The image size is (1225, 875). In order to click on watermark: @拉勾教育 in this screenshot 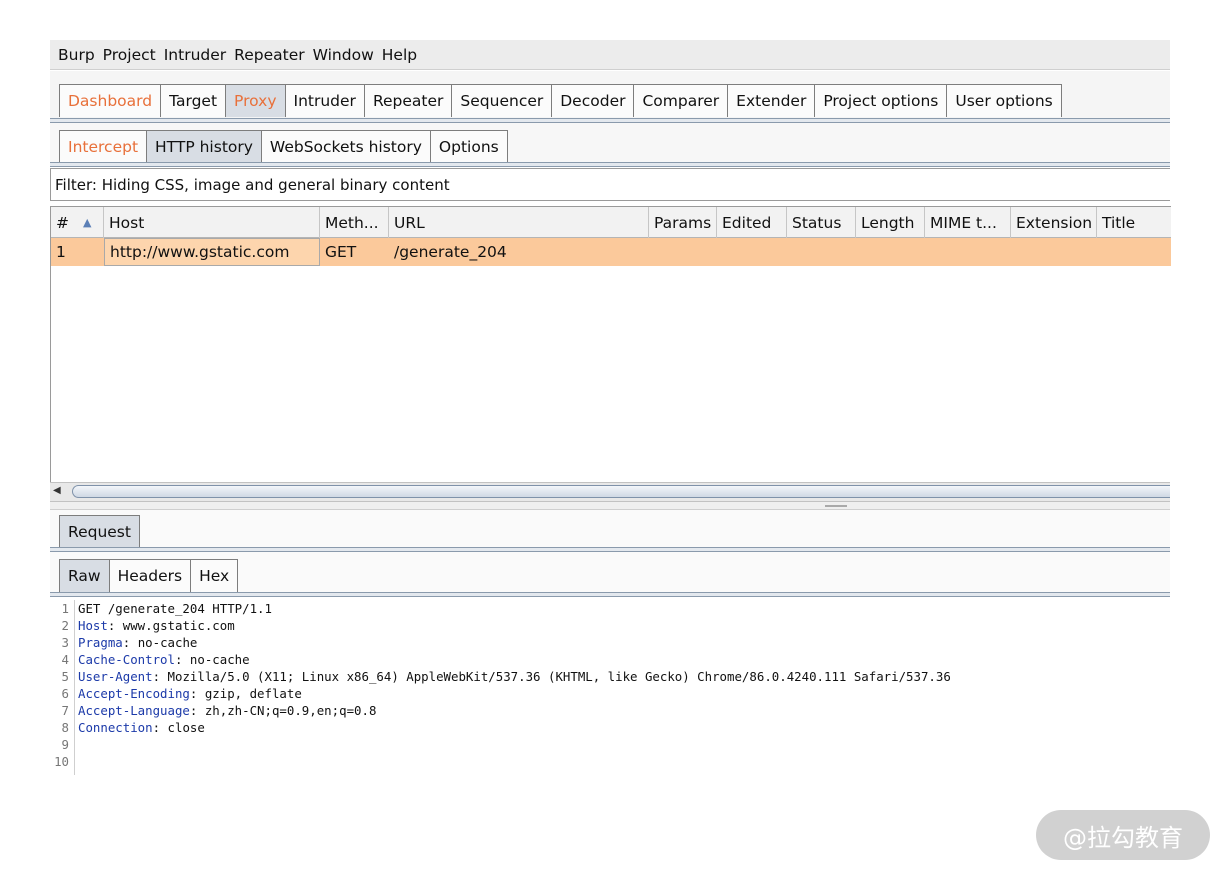, I will do `click(1123, 835)`.